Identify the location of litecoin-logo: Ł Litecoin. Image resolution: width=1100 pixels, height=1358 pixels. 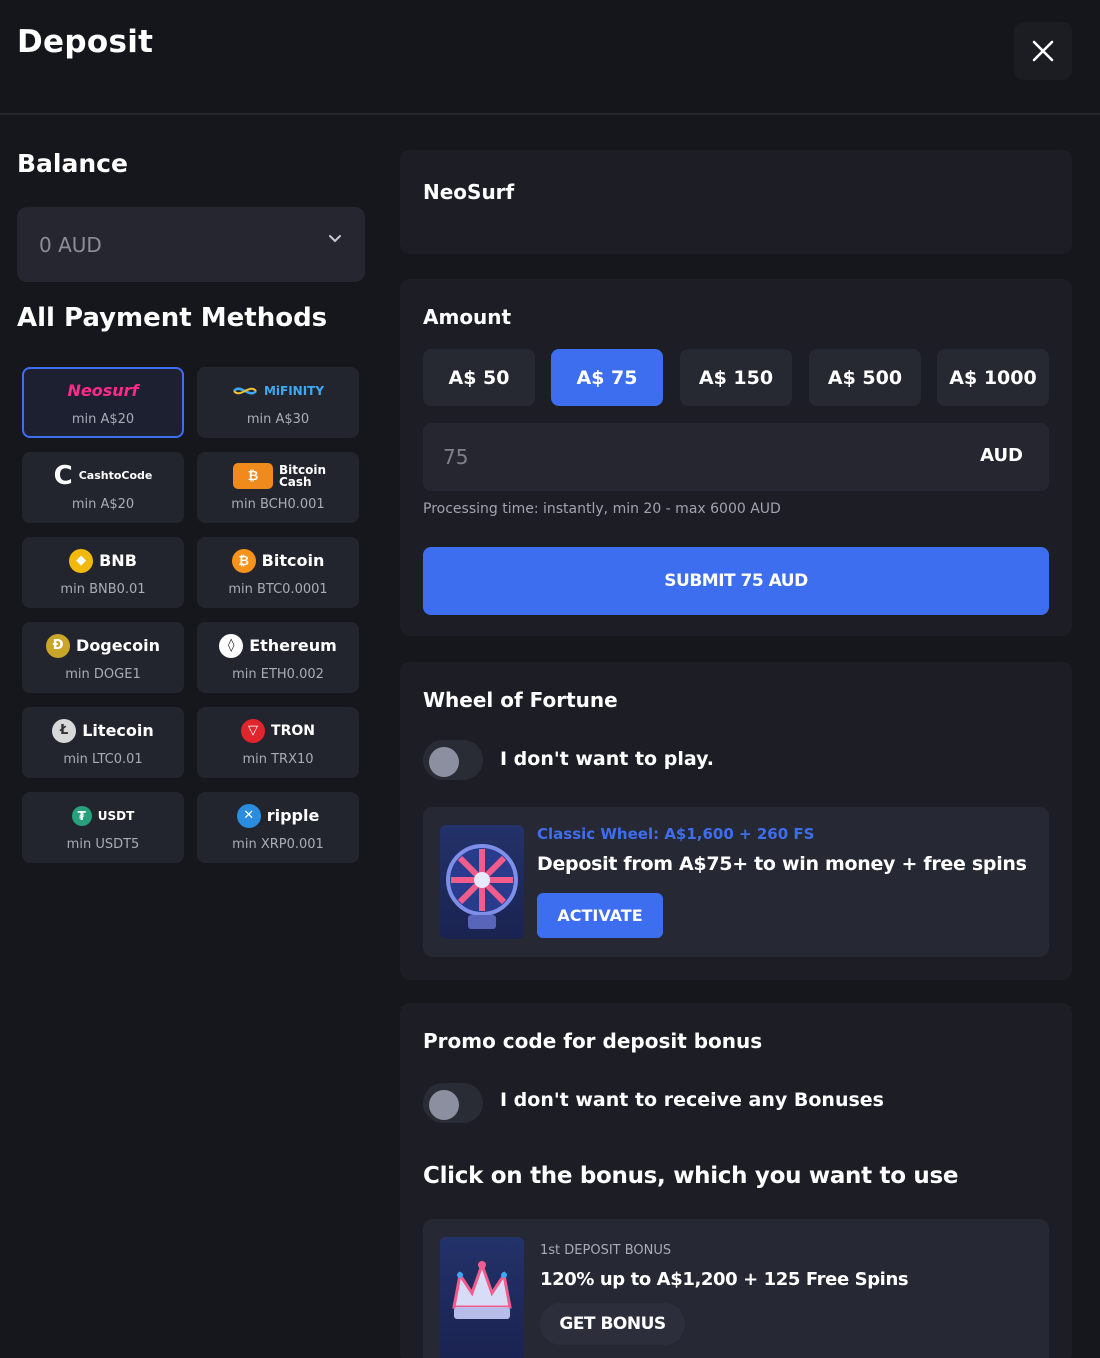
(103, 730).